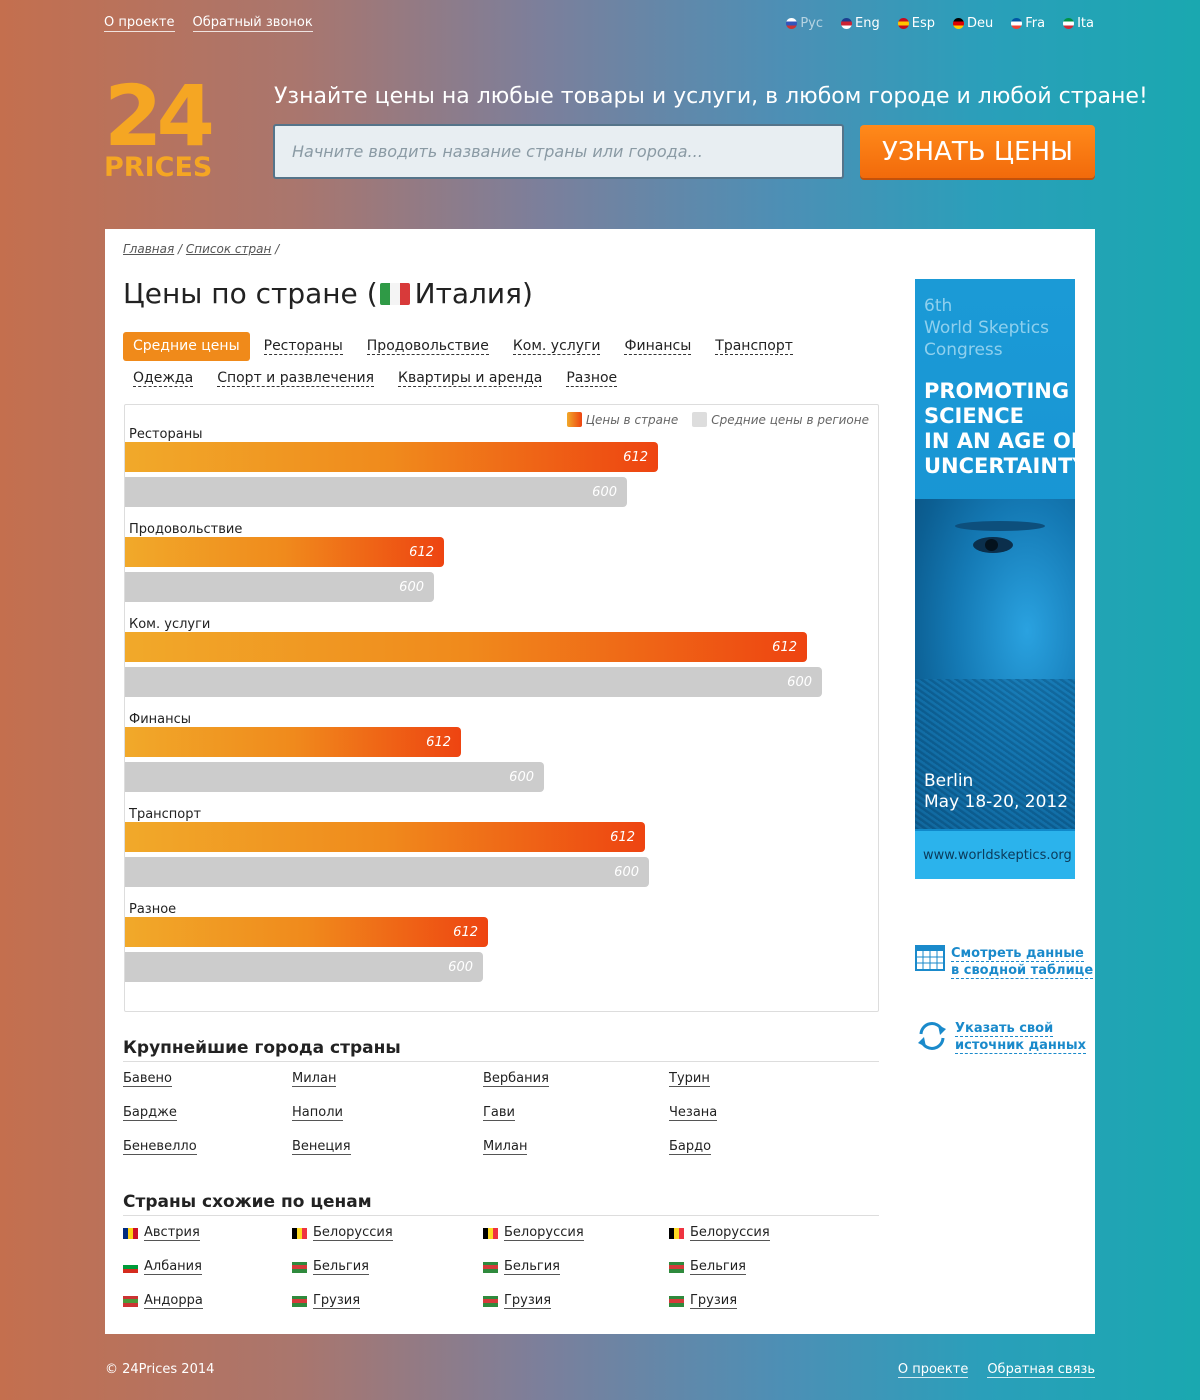  Describe the element at coordinates (150, 1113) in the screenshot. I see `city-link: Бардже` at that location.